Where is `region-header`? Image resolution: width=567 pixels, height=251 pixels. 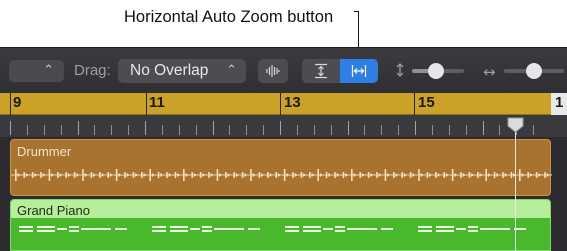 region-header is located at coordinates (280, 209).